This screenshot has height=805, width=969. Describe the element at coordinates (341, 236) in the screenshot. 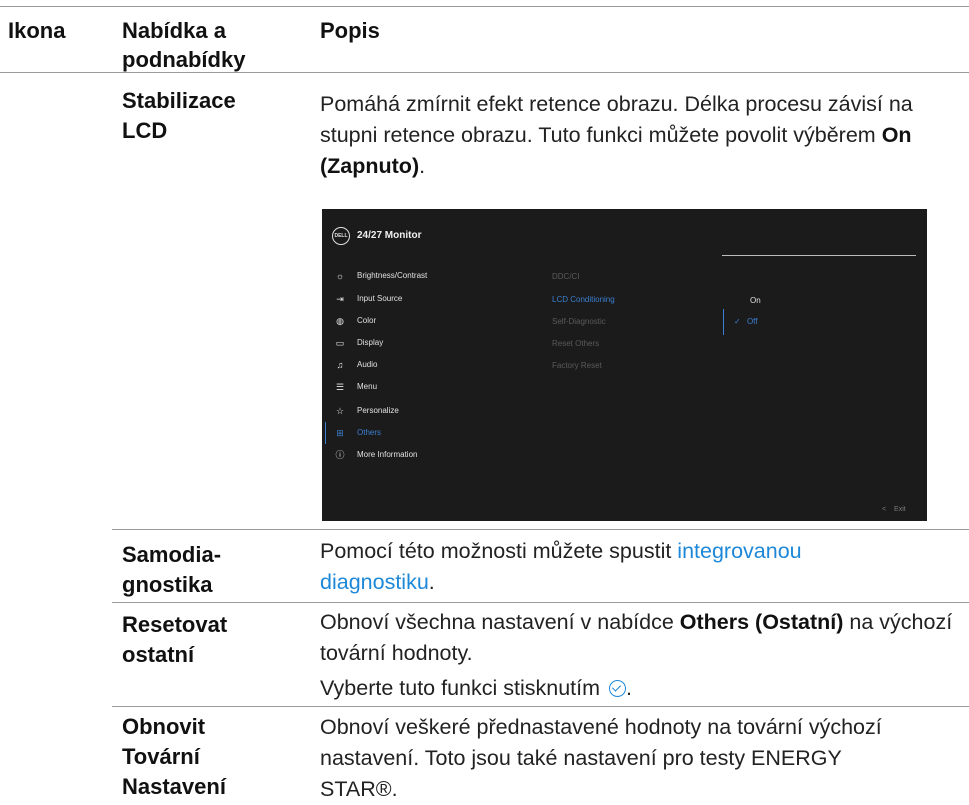

I see `dell-logo: DELL` at that location.